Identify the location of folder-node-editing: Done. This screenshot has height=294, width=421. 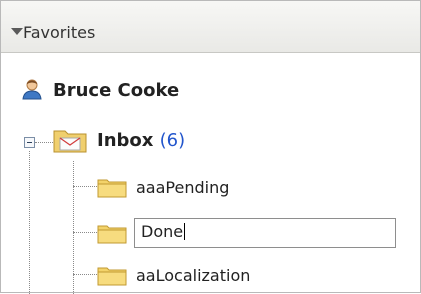
(211, 233).